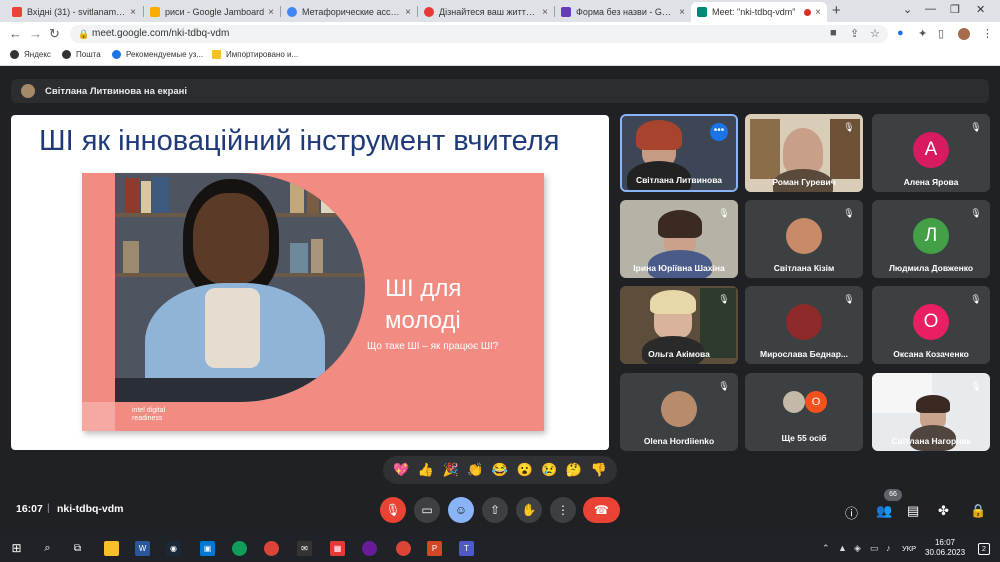  I want to click on present-button: ⇧, so click(495, 510).